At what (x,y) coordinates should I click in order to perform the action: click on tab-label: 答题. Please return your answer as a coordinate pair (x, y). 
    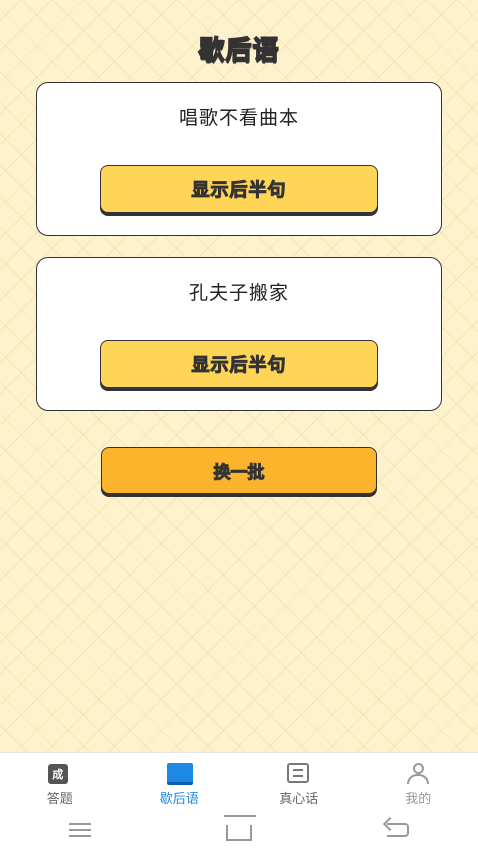
    Looking at the image, I should click on (59, 799).